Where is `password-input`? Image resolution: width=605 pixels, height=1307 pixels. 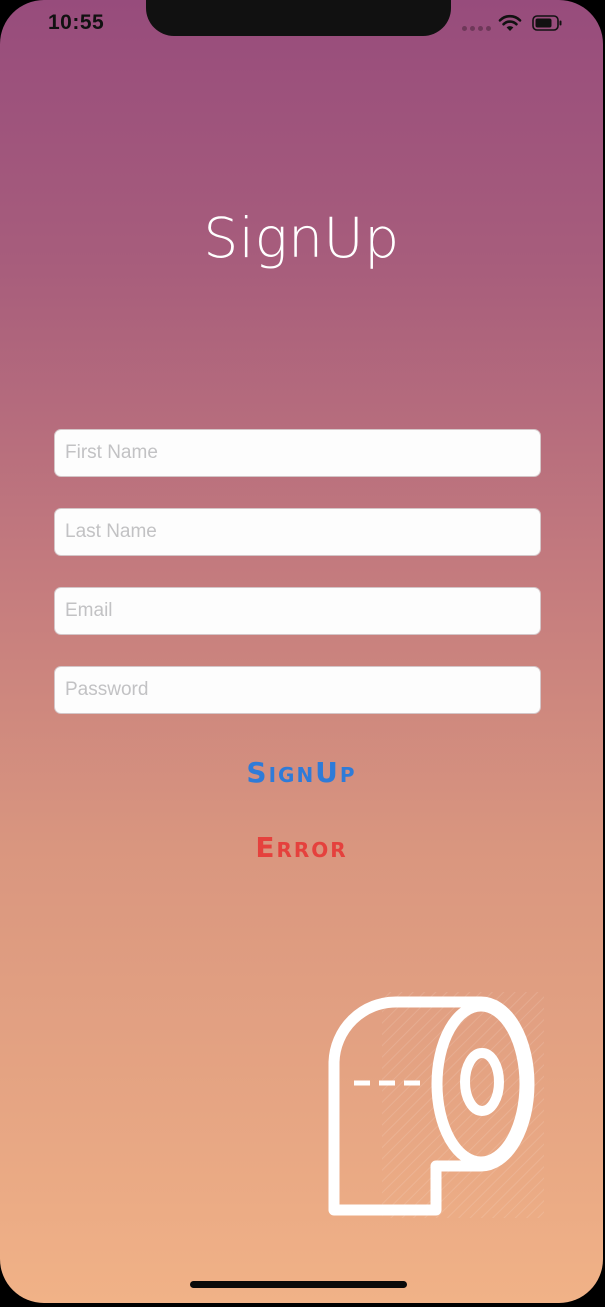 password-input is located at coordinates (297, 690).